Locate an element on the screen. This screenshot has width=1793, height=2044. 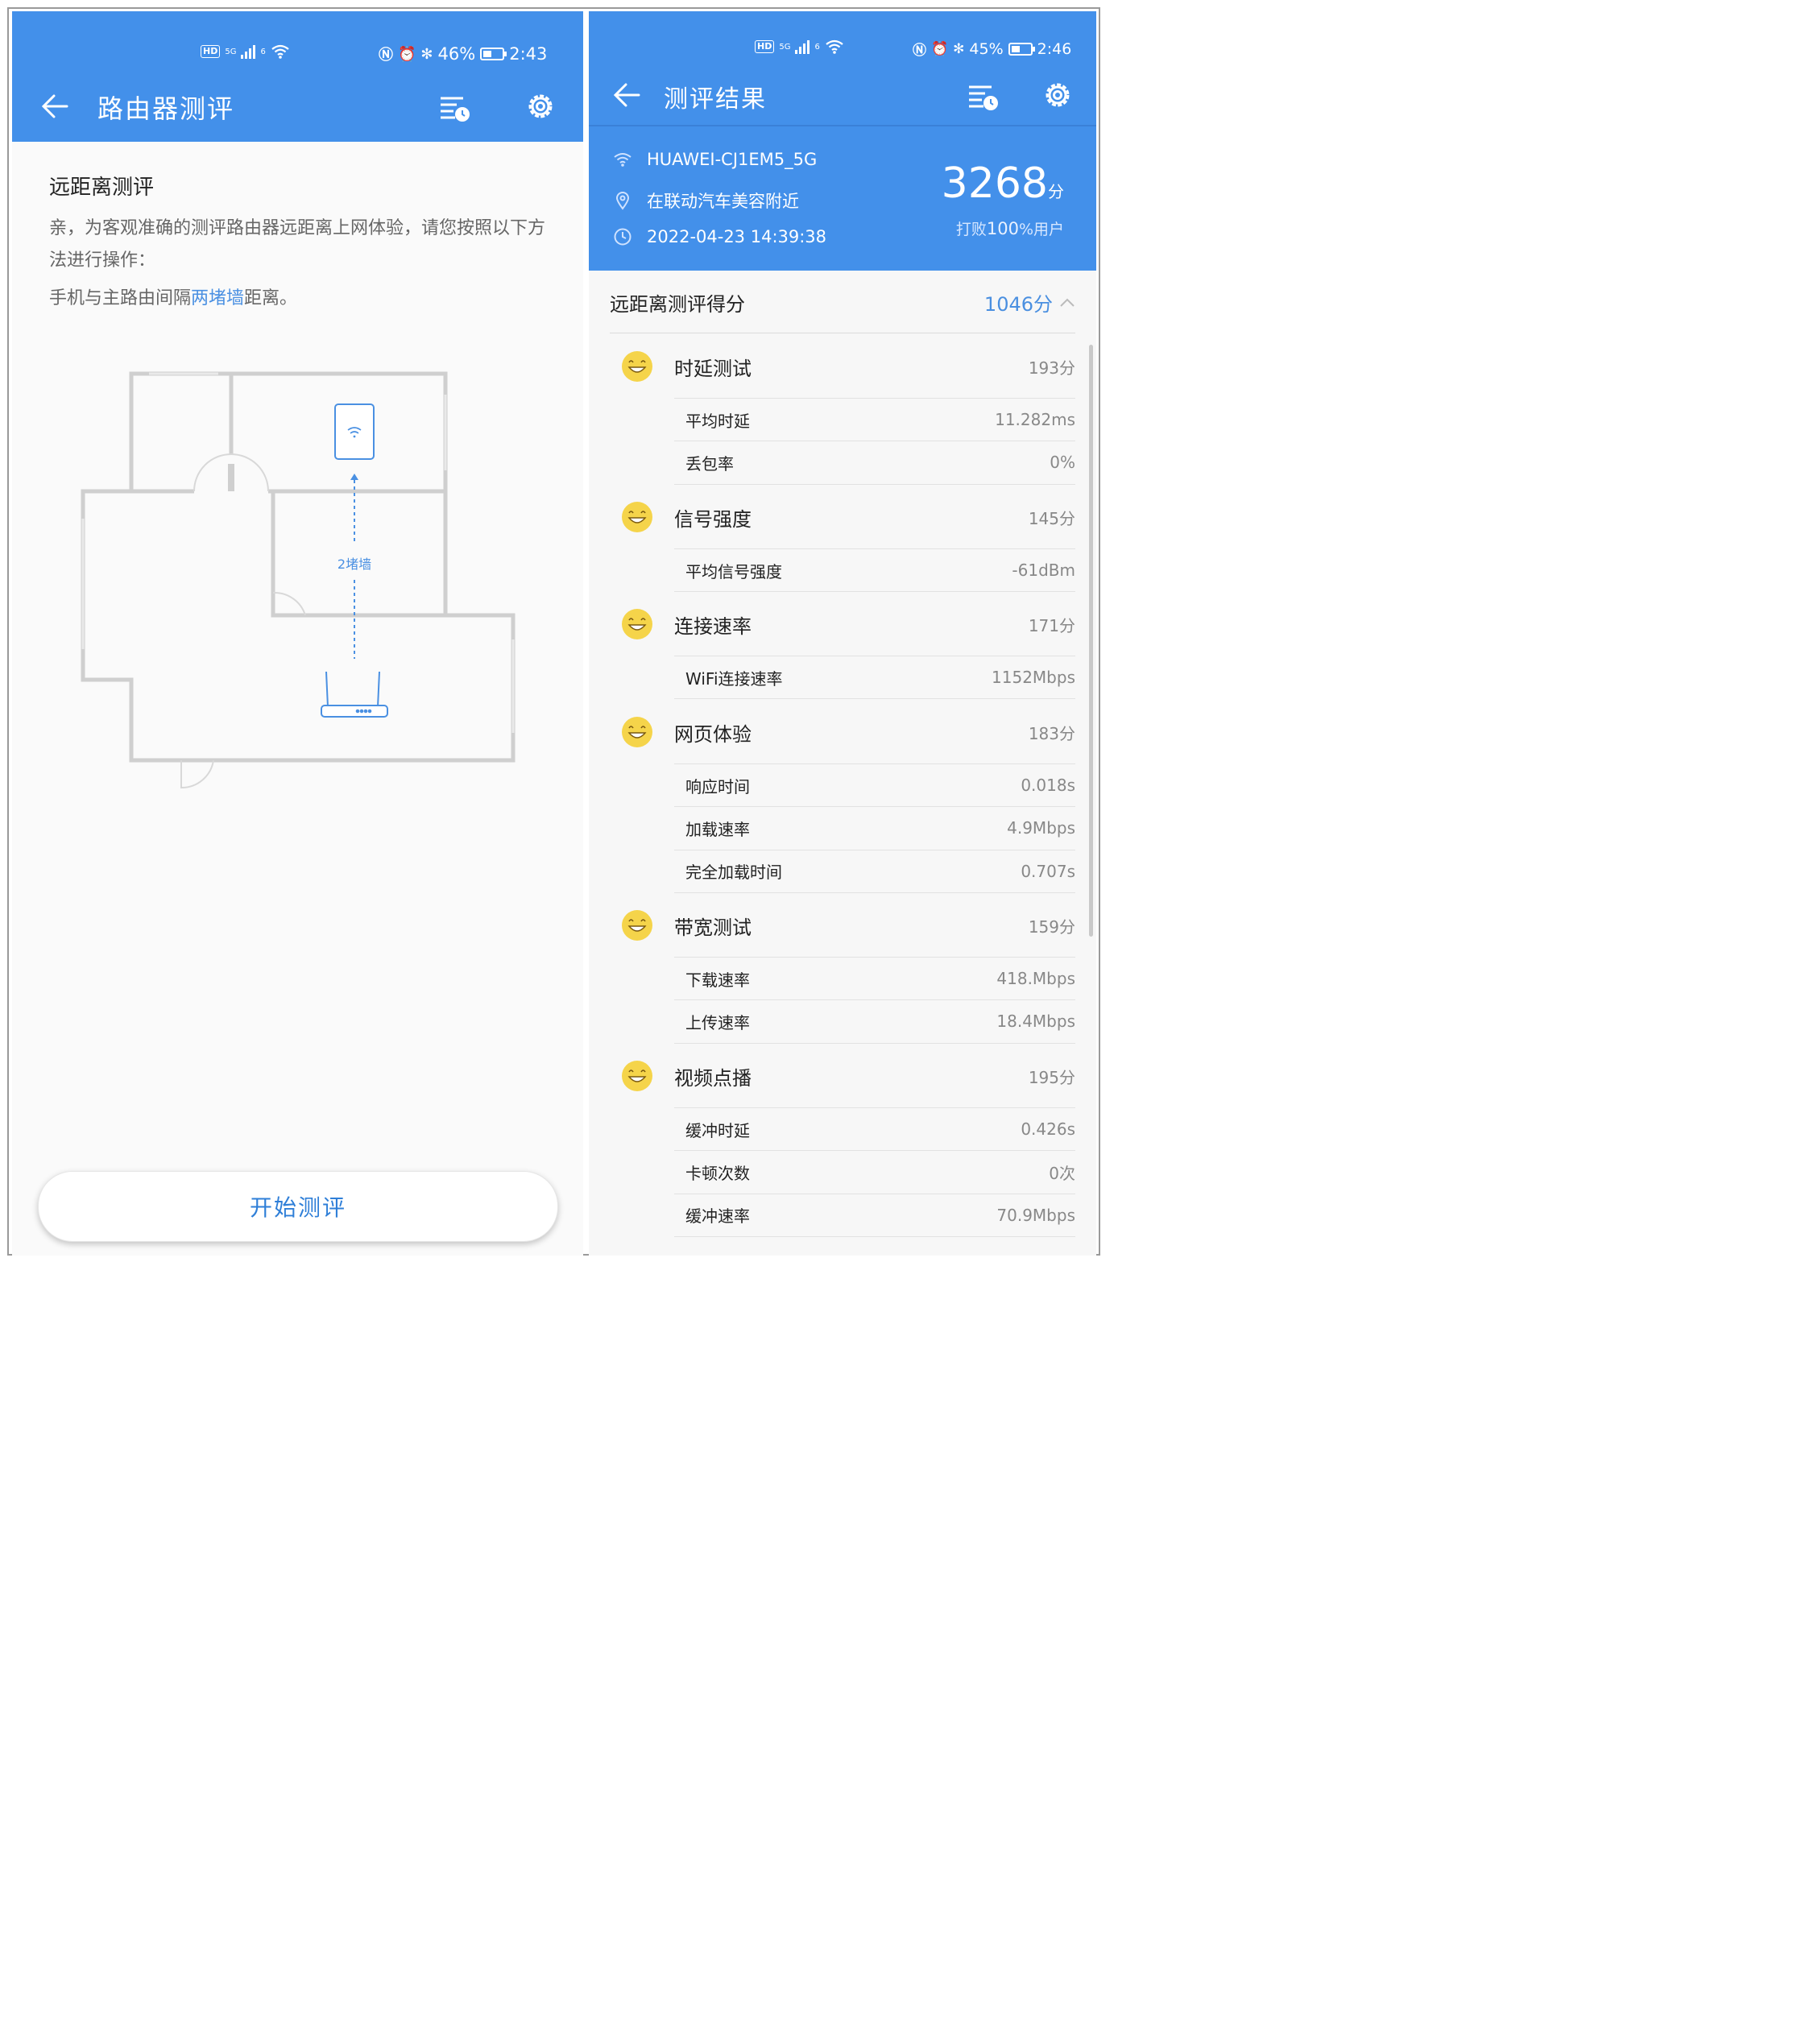
metric-value: 0% is located at coordinates (1062, 463).